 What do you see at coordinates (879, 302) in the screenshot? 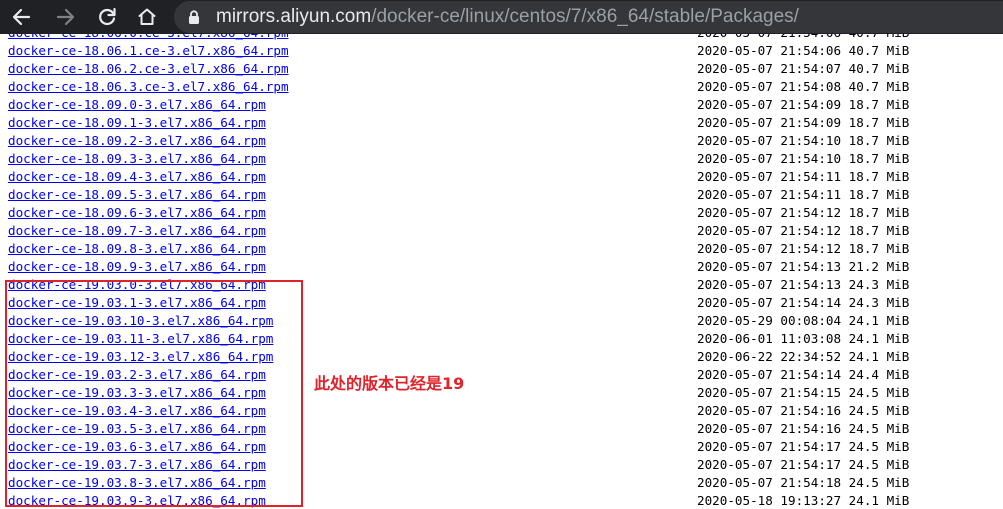
I see `file-size: 24.3 MiB` at bounding box center [879, 302].